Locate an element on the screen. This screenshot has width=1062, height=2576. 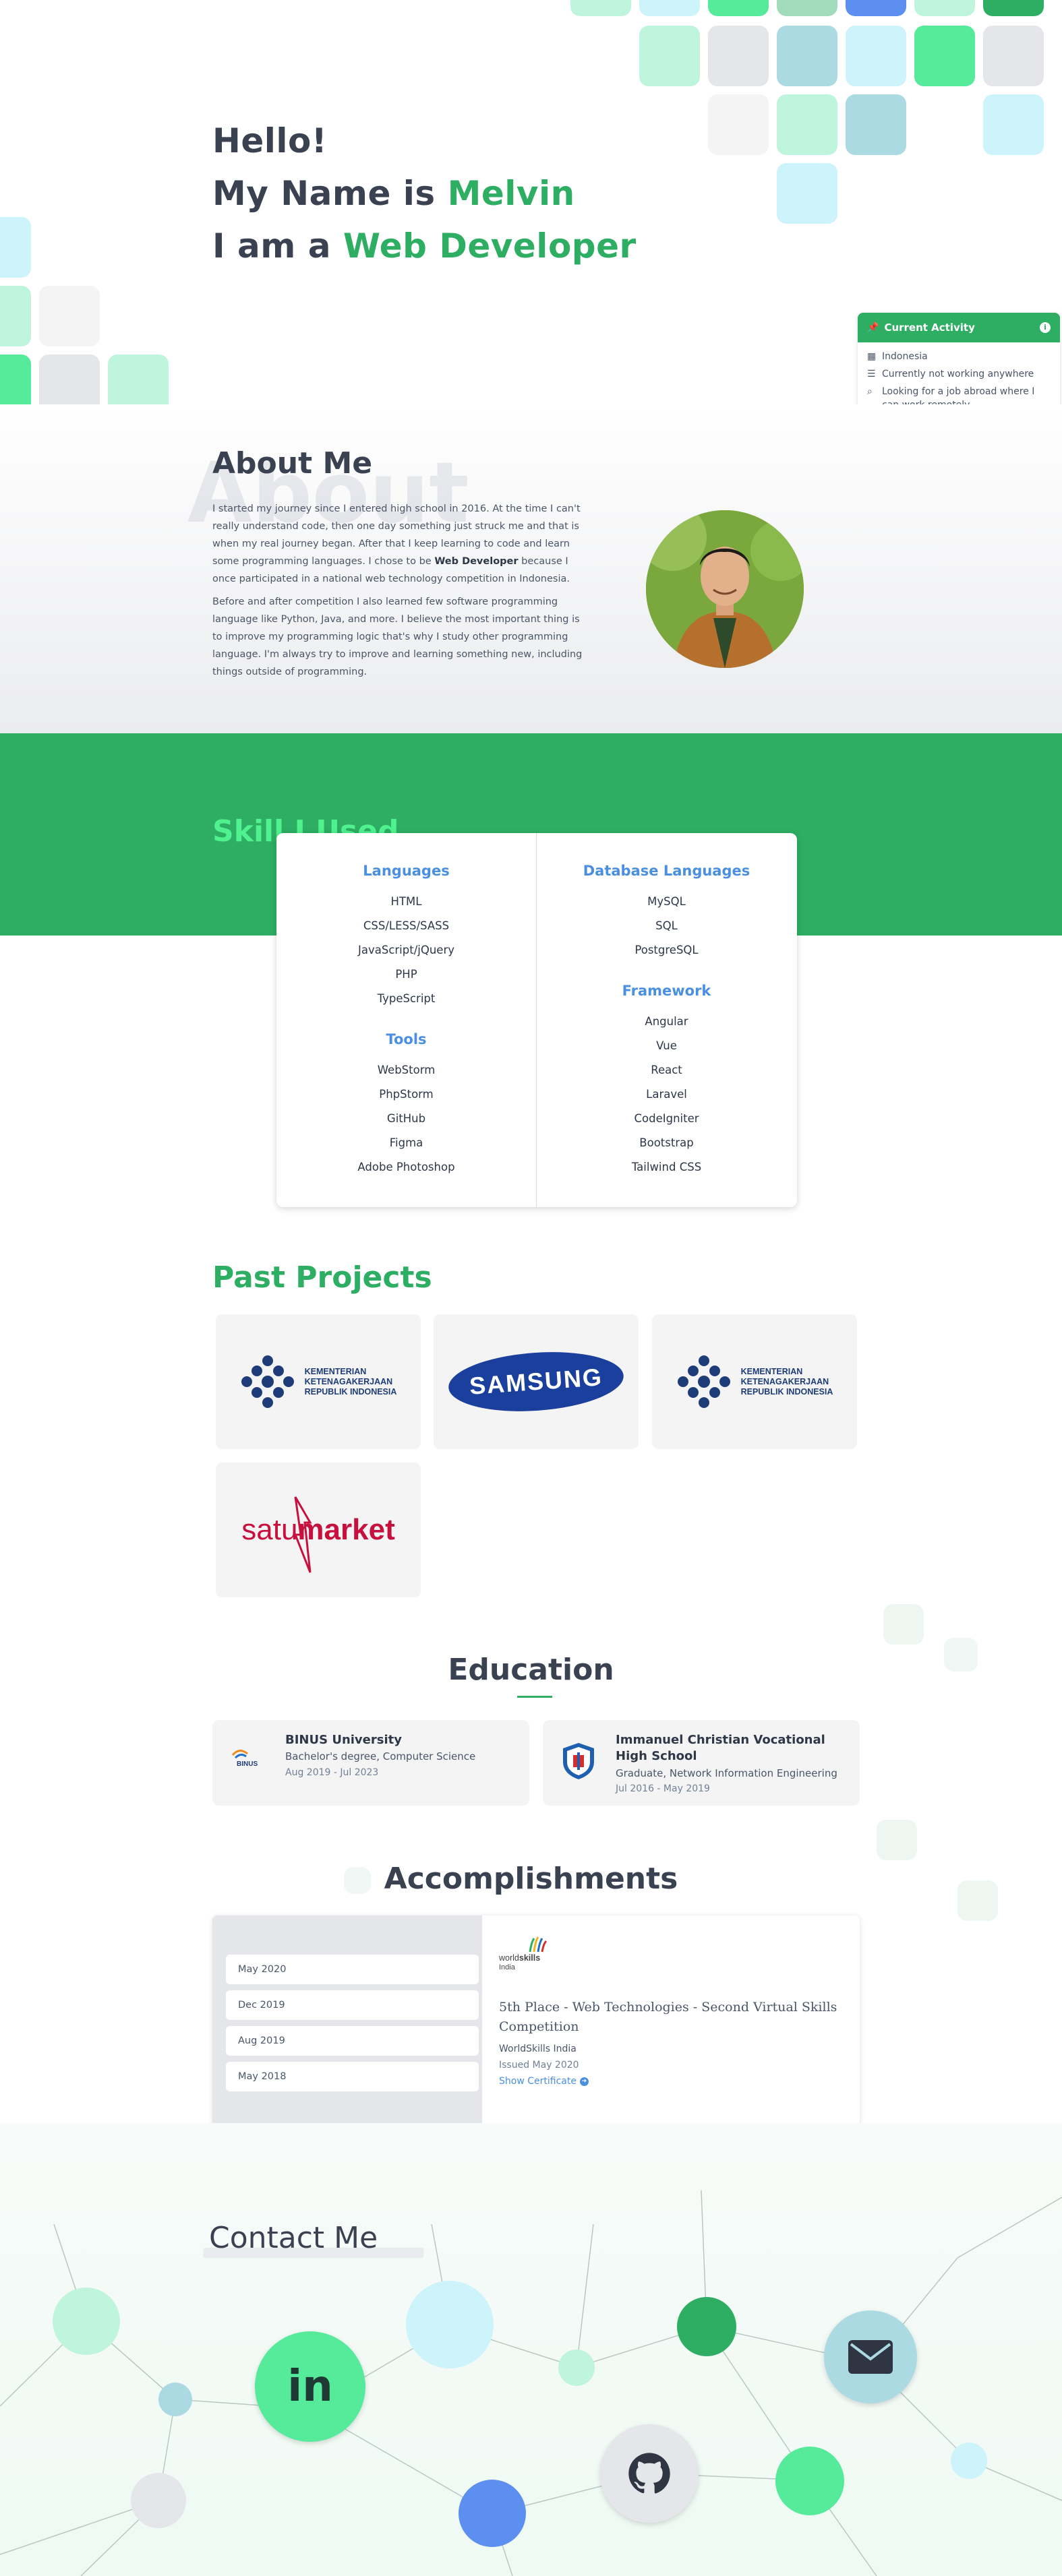
skill-item: Tailwind CSS is located at coordinates (666, 1167).